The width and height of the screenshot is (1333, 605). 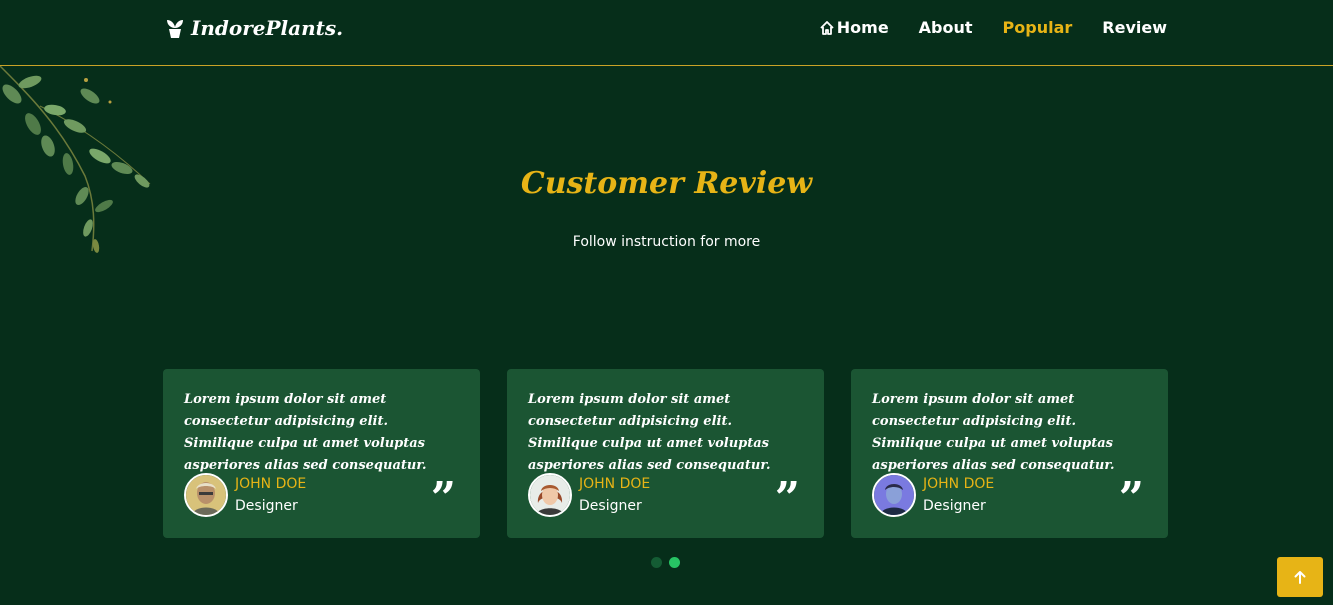 I want to click on nav-popular: Popular, so click(x=1038, y=27).